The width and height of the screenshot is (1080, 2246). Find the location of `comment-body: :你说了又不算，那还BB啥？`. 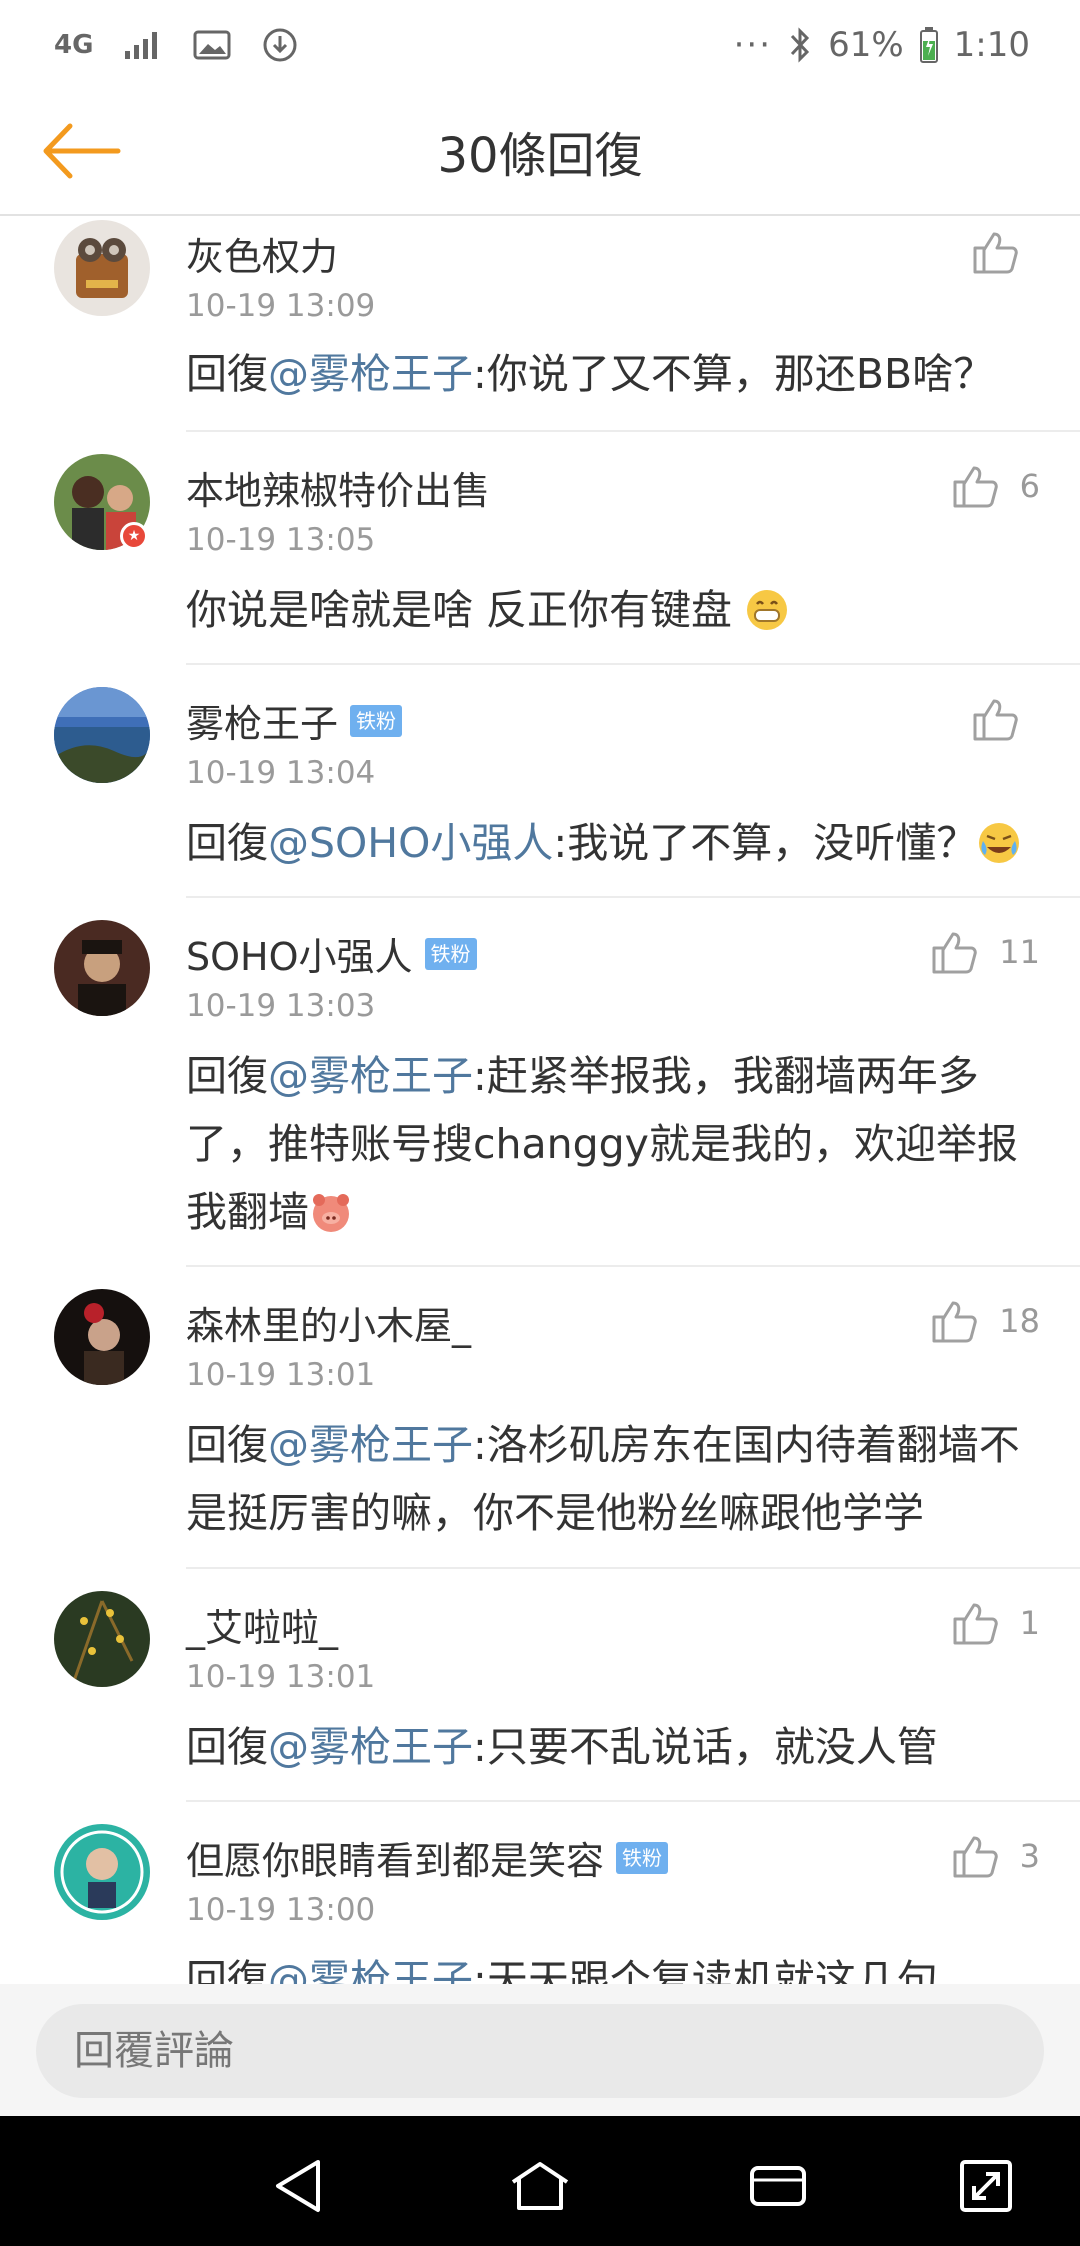

comment-body: :你说了又不算，那还BB啥？ is located at coordinates (734, 374).